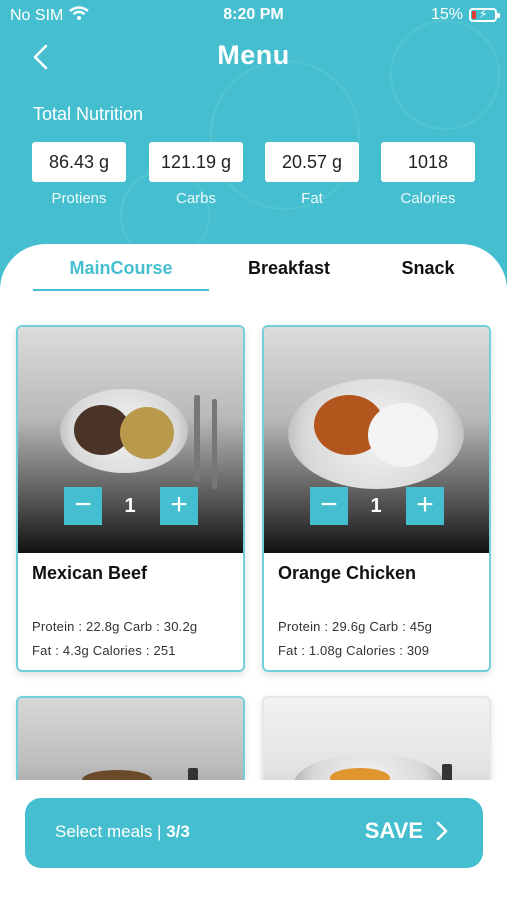  I want to click on select-meals-count: 3/3, so click(178, 831).